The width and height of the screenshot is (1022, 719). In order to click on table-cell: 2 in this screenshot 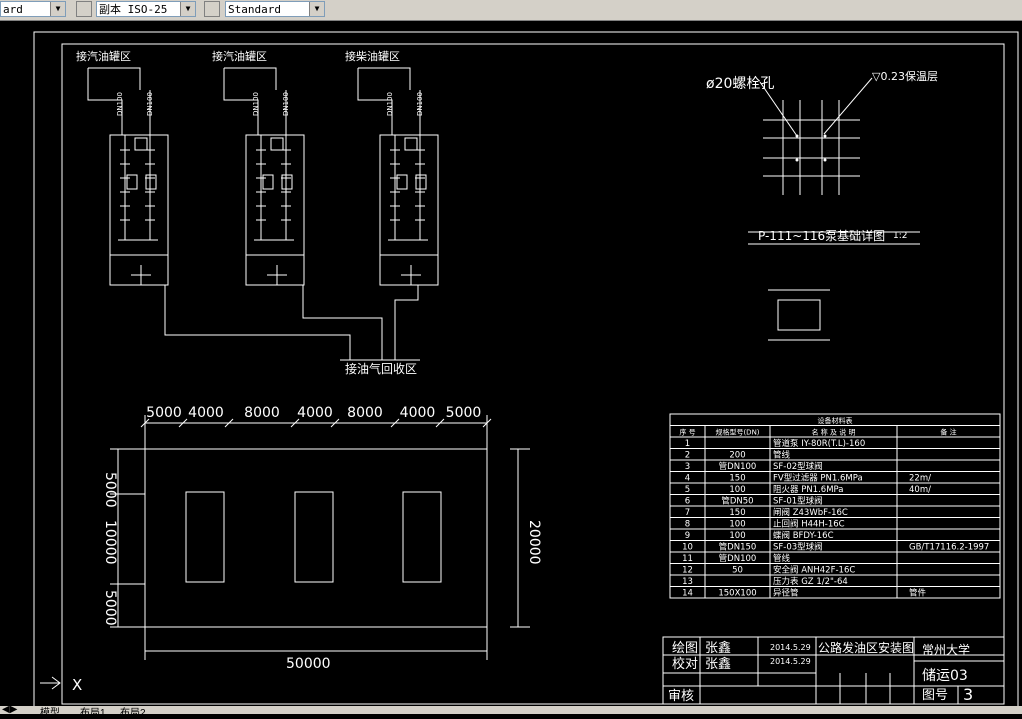, I will do `click(687, 456)`.